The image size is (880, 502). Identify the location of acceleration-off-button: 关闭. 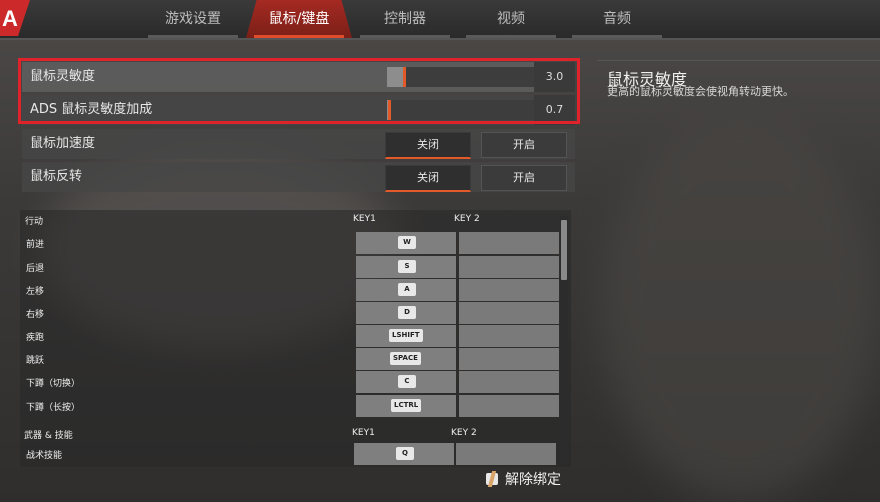
(428, 145).